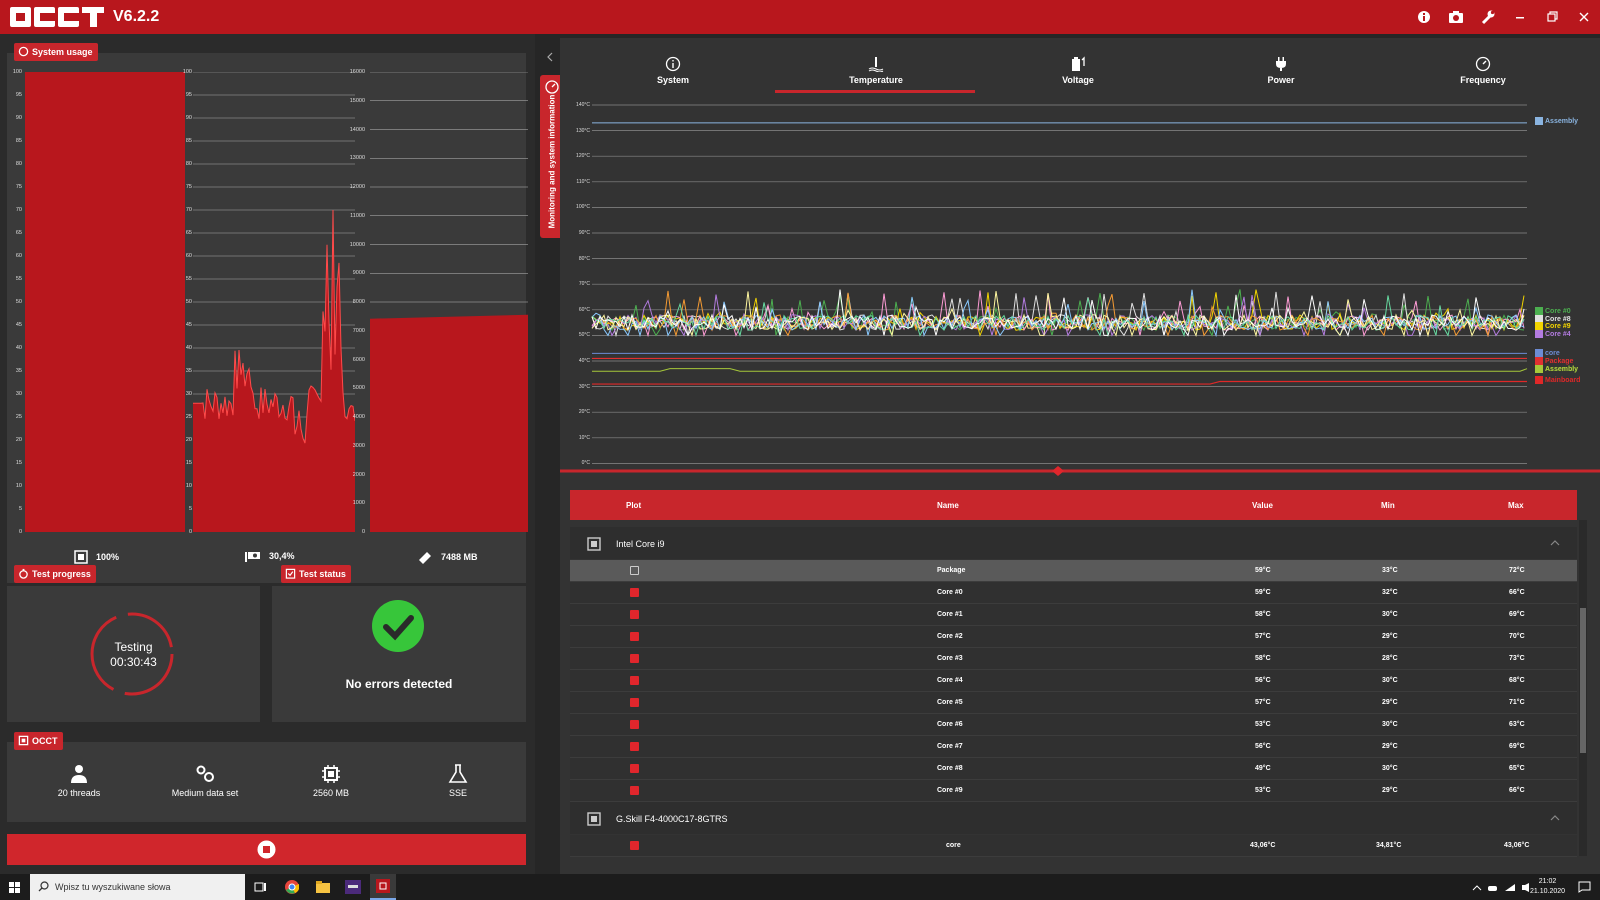  What do you see at coordinates (1553, 326) in the screenshot?
I see `chart-legend-item: Core #9` at bounding box center [1553, 326].